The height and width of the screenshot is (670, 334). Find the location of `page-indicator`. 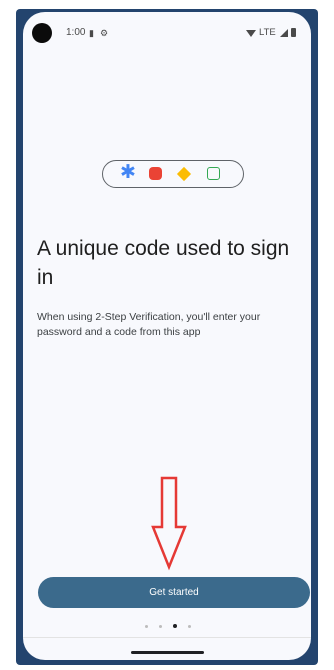

page-indicator is located at coordinates (168, 626).